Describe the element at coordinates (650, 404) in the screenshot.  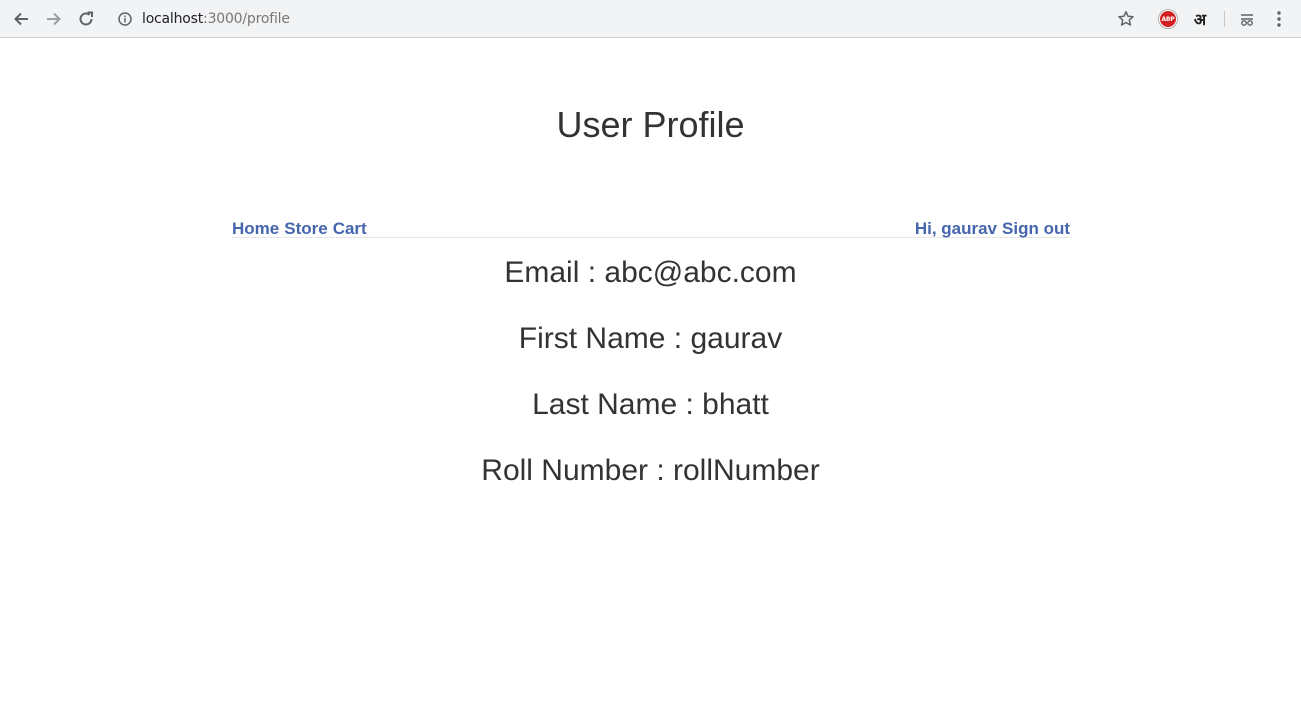
I see `last-name-field: Last Name : bhatt` at that location.